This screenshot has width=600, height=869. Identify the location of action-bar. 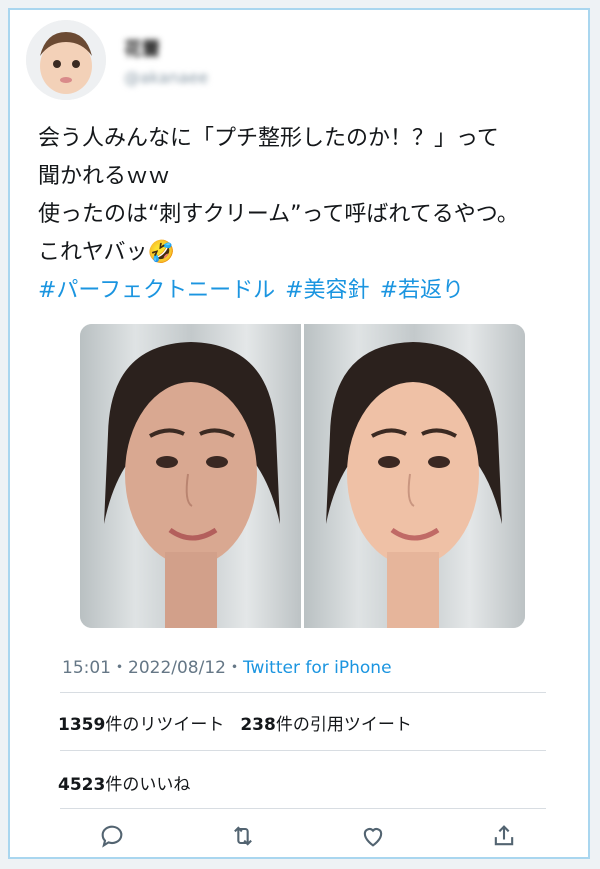
(308, 836).